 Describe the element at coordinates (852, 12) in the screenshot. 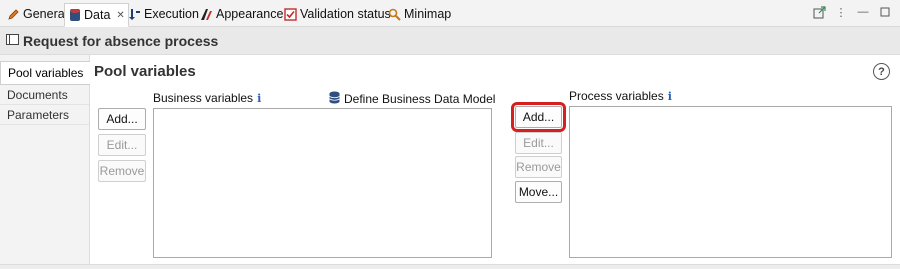

I see `window-controls: ⋮ —` at that location.